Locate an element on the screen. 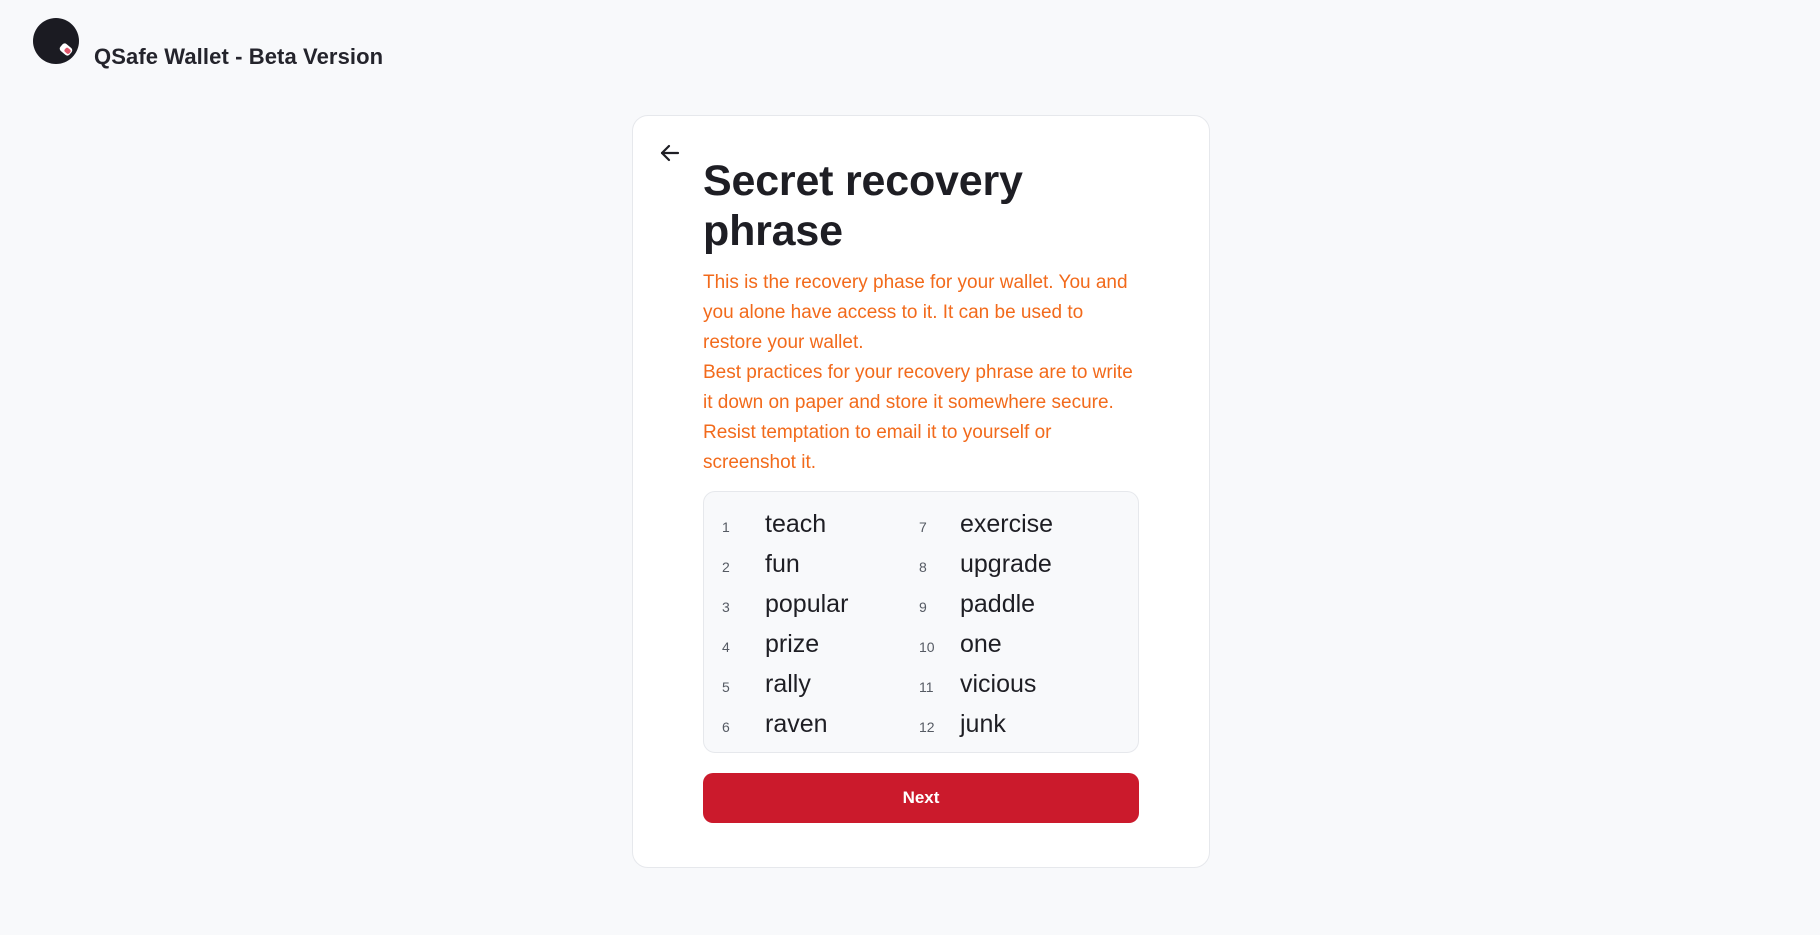  arrow-left-icon is located at coordinates (670, 153).